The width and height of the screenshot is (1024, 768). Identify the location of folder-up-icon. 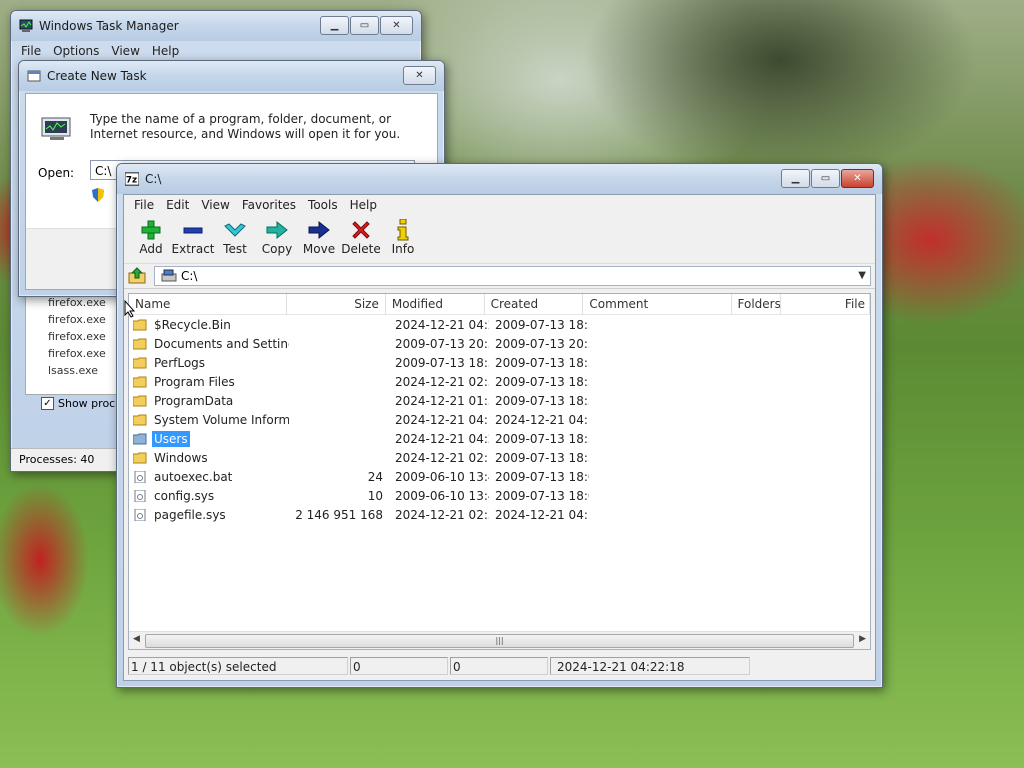
(137, 276).